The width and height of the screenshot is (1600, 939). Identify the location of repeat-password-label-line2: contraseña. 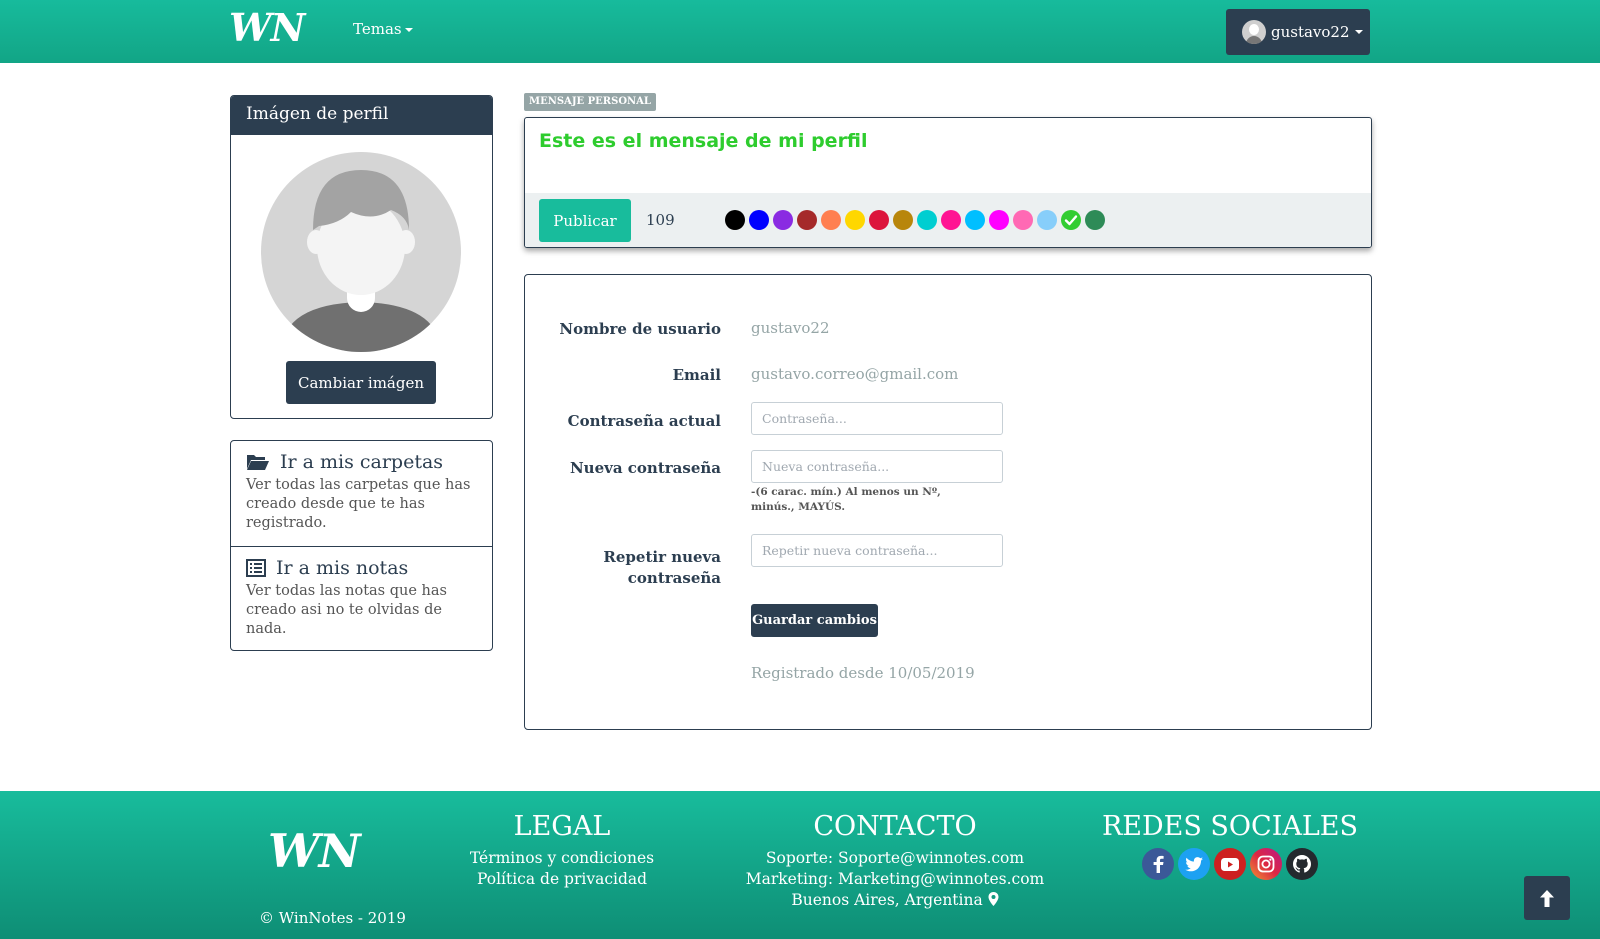
(674, 578).